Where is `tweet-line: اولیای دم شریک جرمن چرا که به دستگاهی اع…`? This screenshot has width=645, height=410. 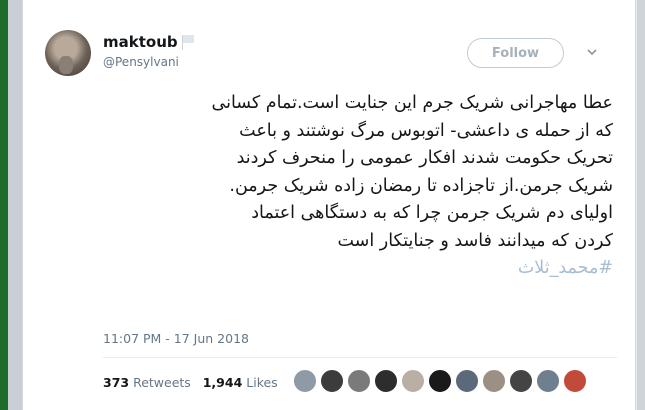
tweet-line: اولیای دم شریک جرمن چرا که به دستگاهی اع… is located at coordinates (432, 213).